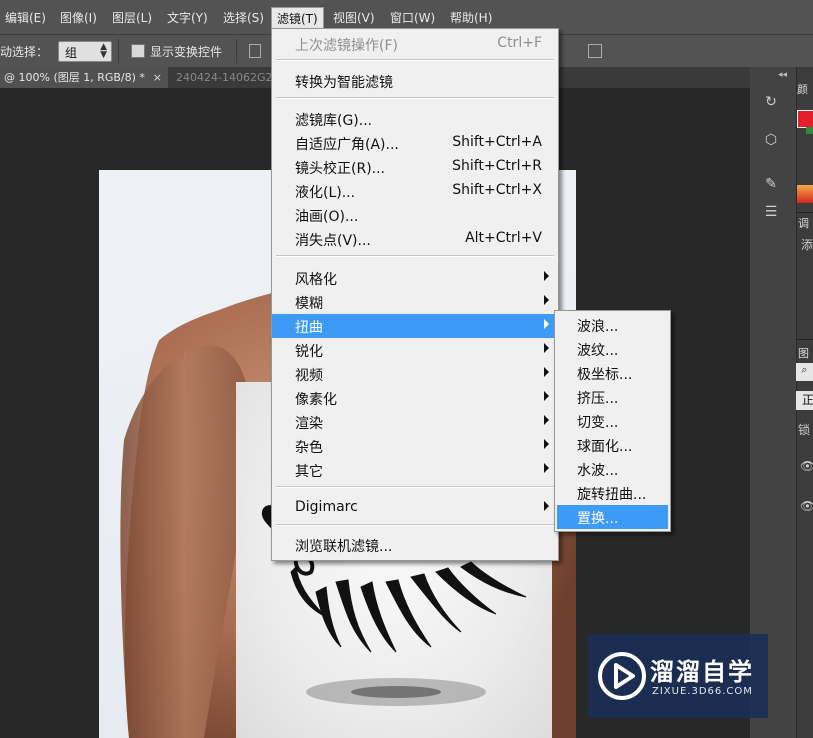 Image resolution: width=813 pixels, height=738 pixels. I want to click on menu-item-render: 渲染, so click(415, 422).